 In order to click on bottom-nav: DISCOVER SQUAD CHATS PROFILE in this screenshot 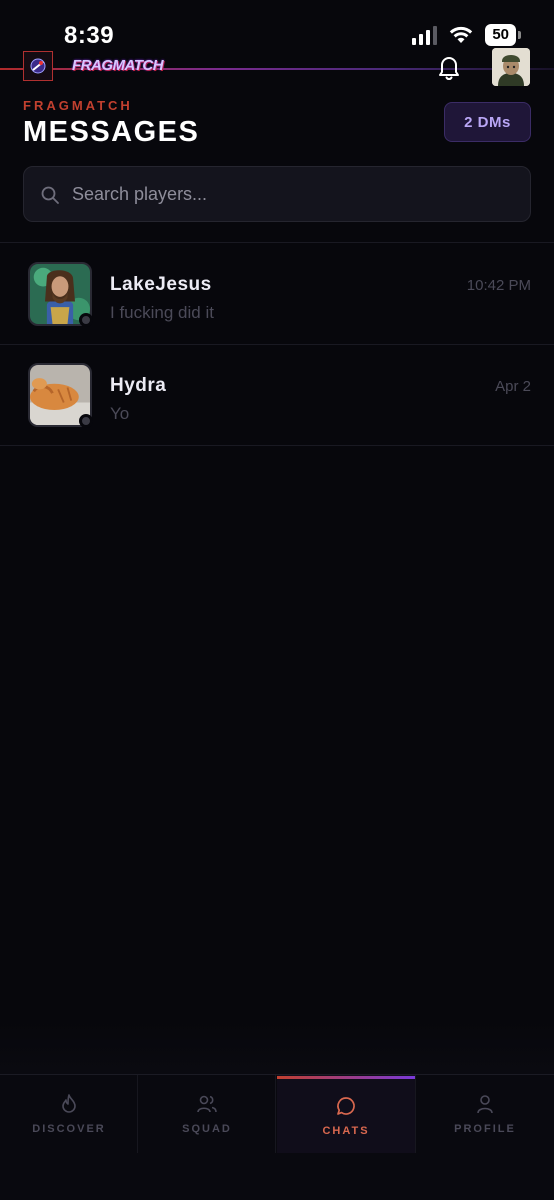, I will do `click(277, 1137)`.